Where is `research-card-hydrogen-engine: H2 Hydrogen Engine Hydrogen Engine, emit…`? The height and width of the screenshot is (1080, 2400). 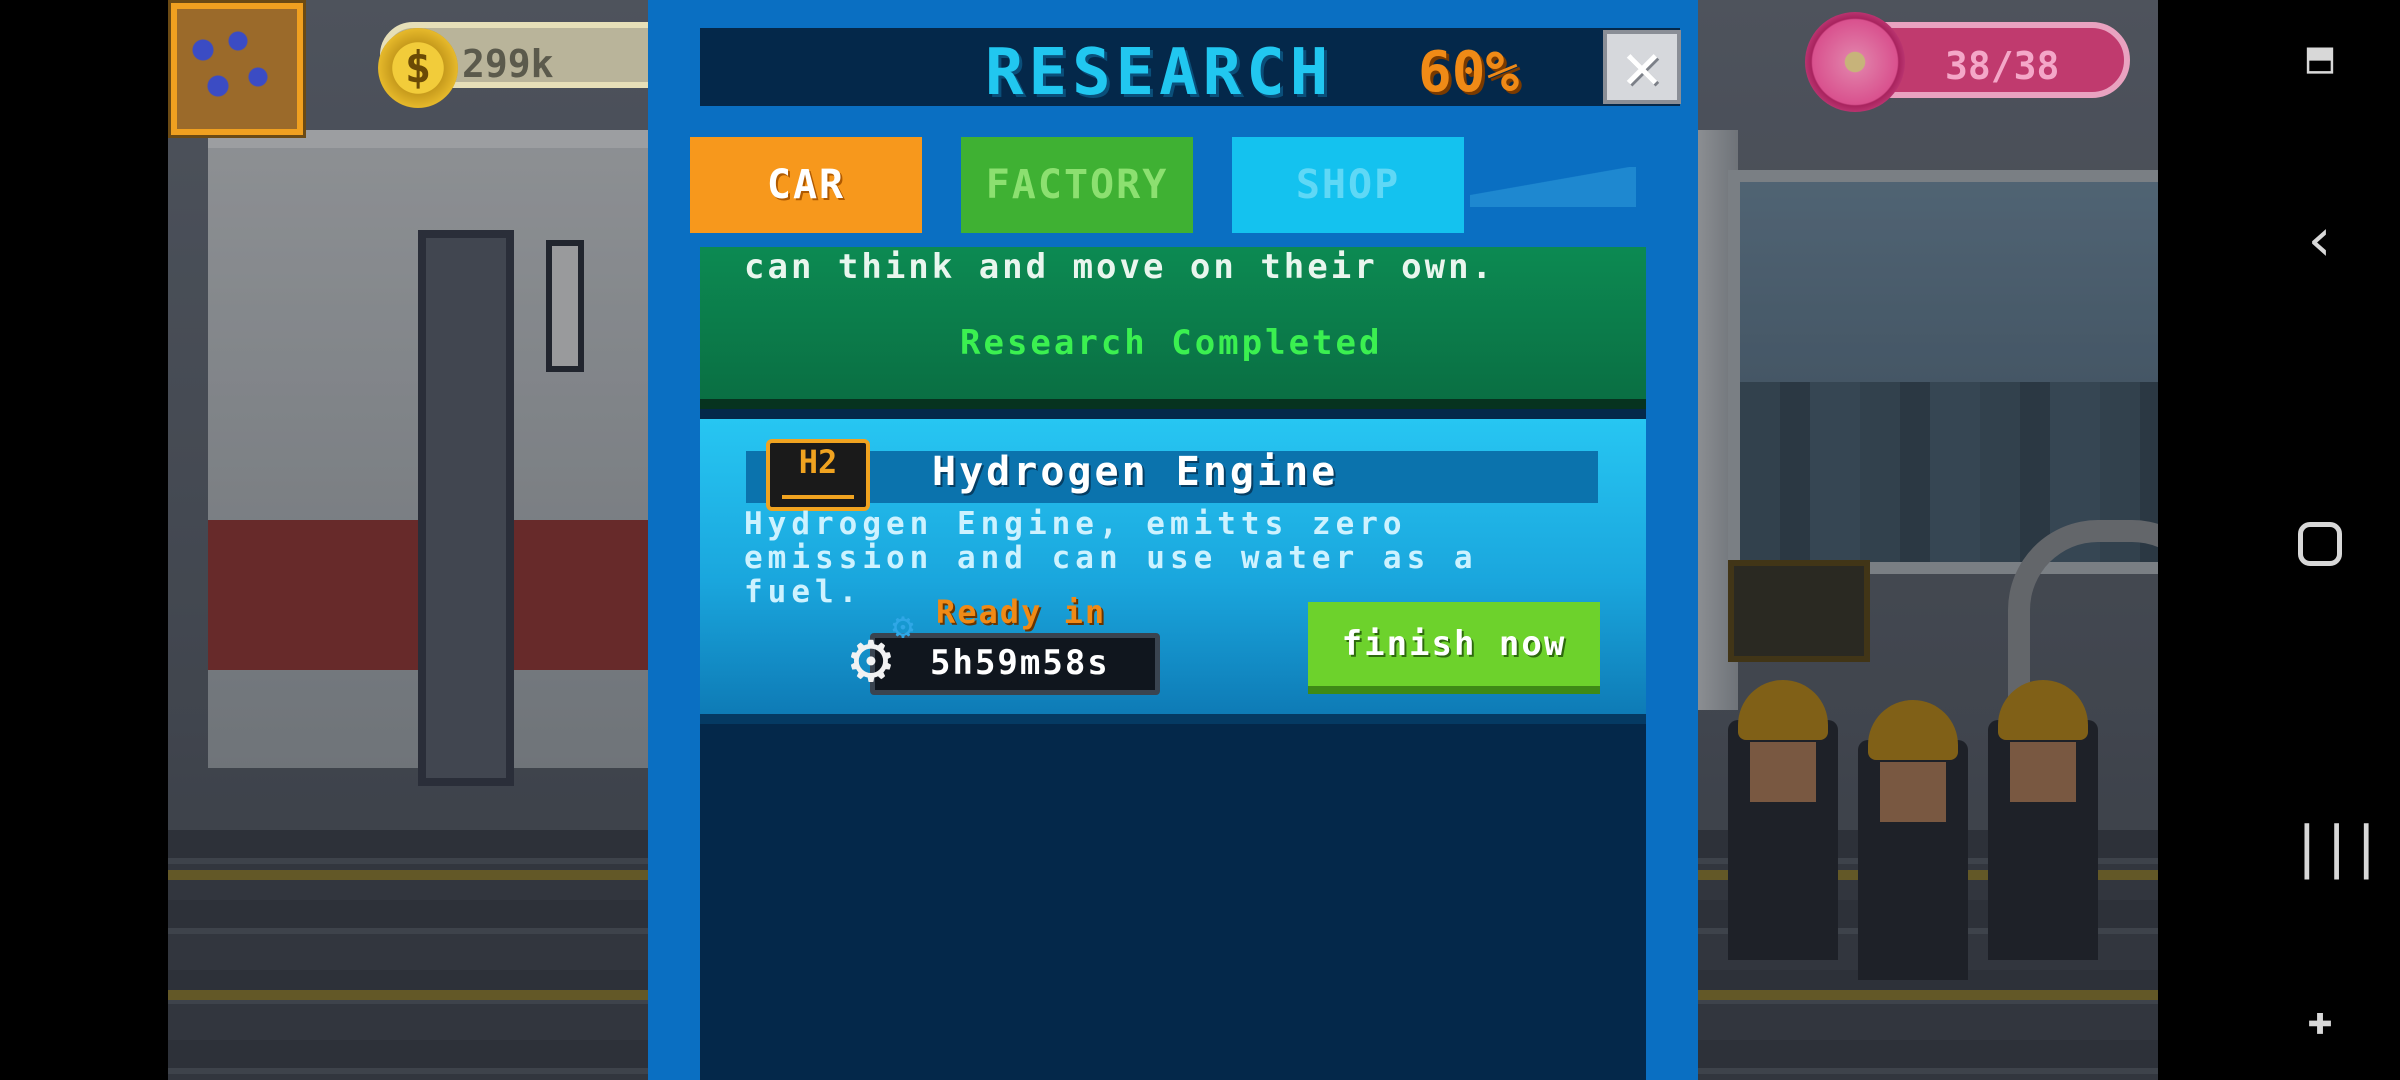
research-card-hydrogen-engine: H2 Hydrogen Engine Hydrogen Engine, emit… is located at coordinates (1173, 571).